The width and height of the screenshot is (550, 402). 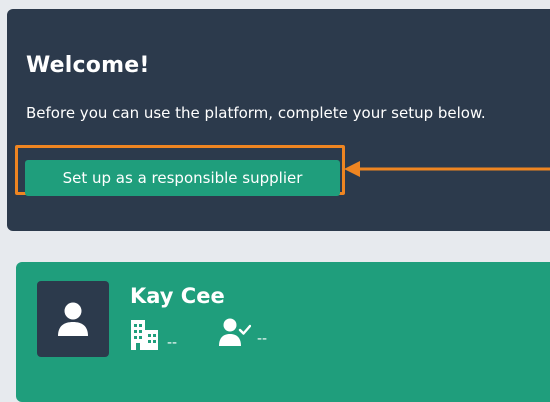 I want to click on user-avatar-icon, so click(x=73, y=319).